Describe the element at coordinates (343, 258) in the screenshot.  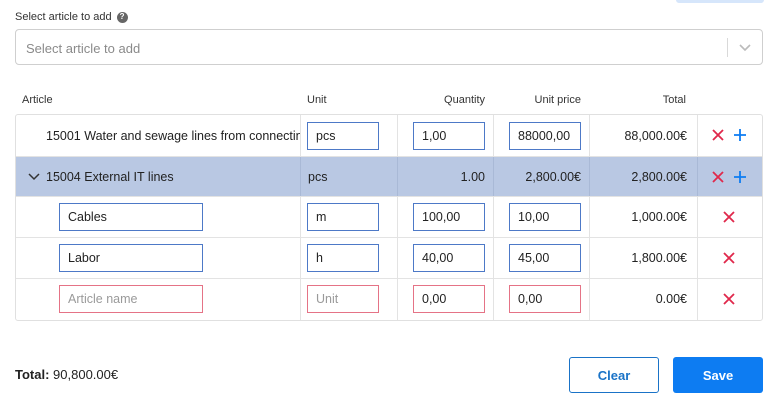
I see `unit-input: h` at that location.